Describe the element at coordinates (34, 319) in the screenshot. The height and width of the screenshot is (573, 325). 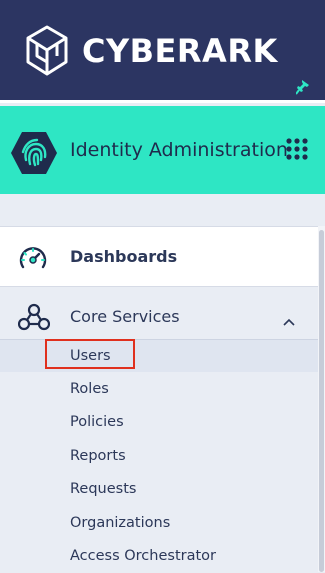
I see `network-nodes-icon` at that location.